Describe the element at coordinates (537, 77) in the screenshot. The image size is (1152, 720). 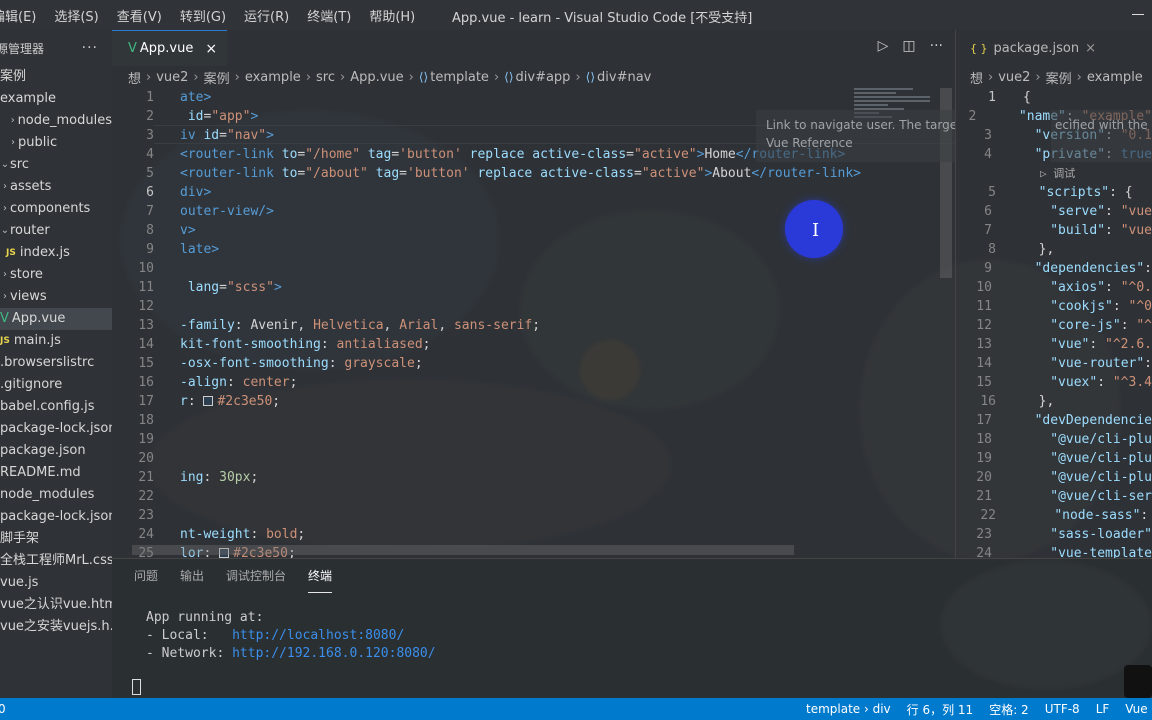
I see `breadcrumb-item: ⟨⟩ div#app` at that location.